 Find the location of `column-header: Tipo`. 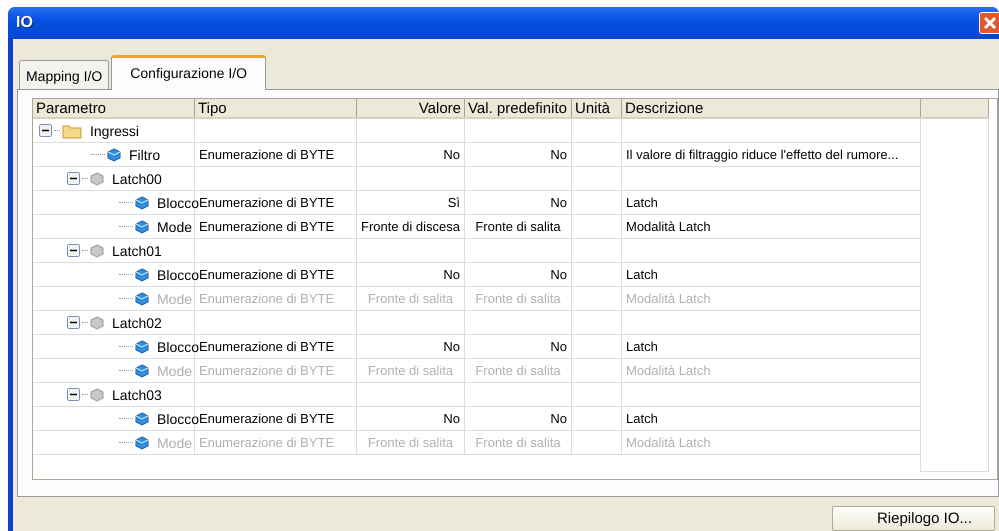

column-header: Tipo is located at coordinates (275, 108).